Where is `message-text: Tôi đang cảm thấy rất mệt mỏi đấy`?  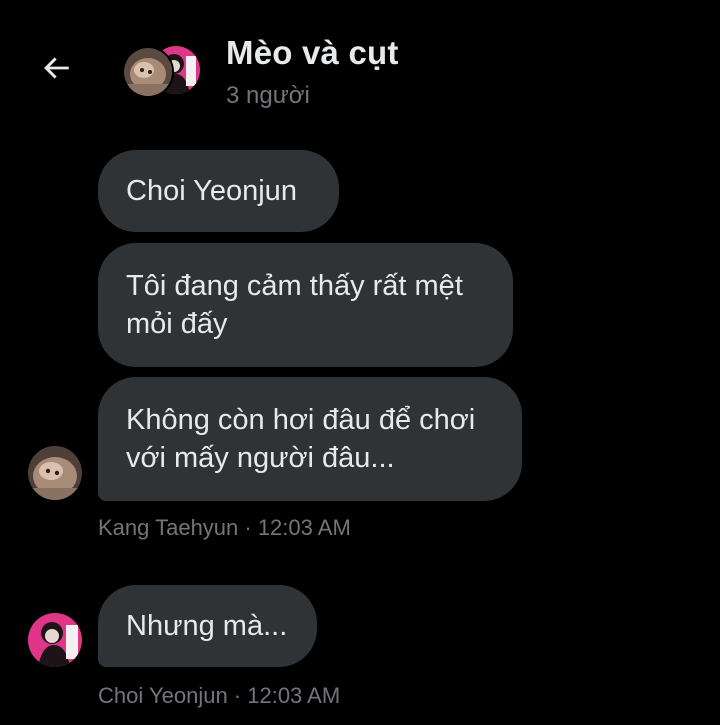
message-text: Tôi đang cảm thấy rất mệt mỏi đấy is located at coordinates (294, 305).